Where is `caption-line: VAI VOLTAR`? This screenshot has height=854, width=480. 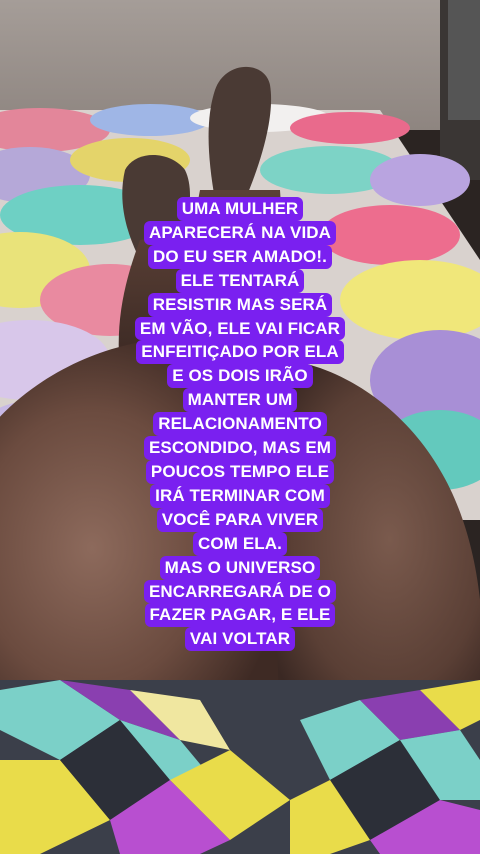 caption-line: VAI VOLTAR is located at coordinates (240, 639).